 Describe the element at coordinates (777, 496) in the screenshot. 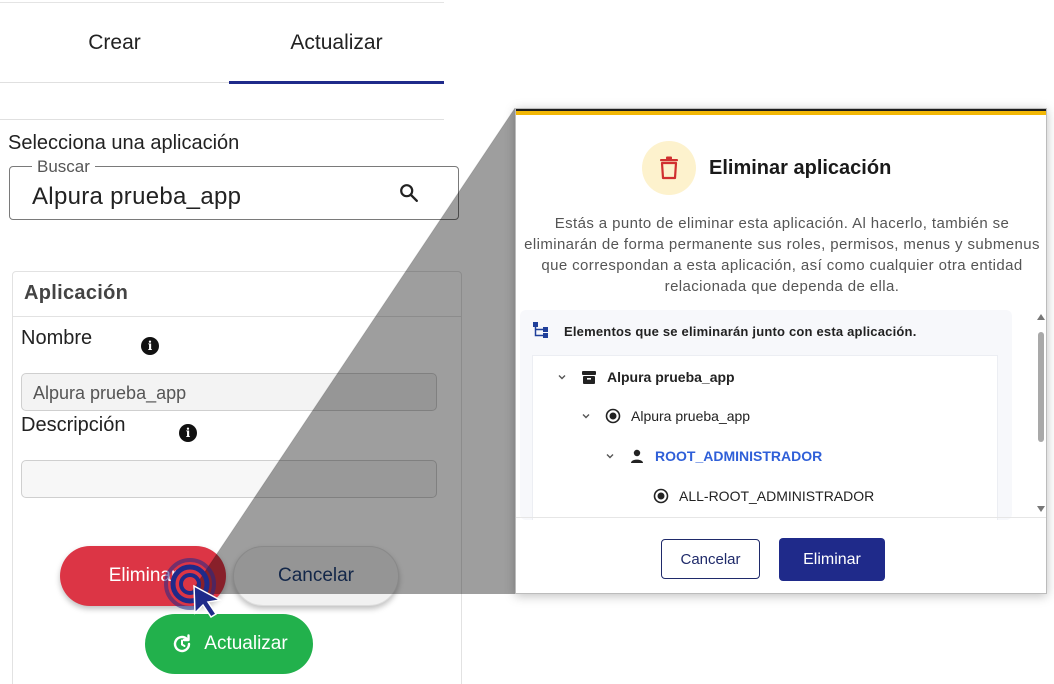

I see `tree-node-label: ALL-ROOT_ADMINISTRADOR` at that location.